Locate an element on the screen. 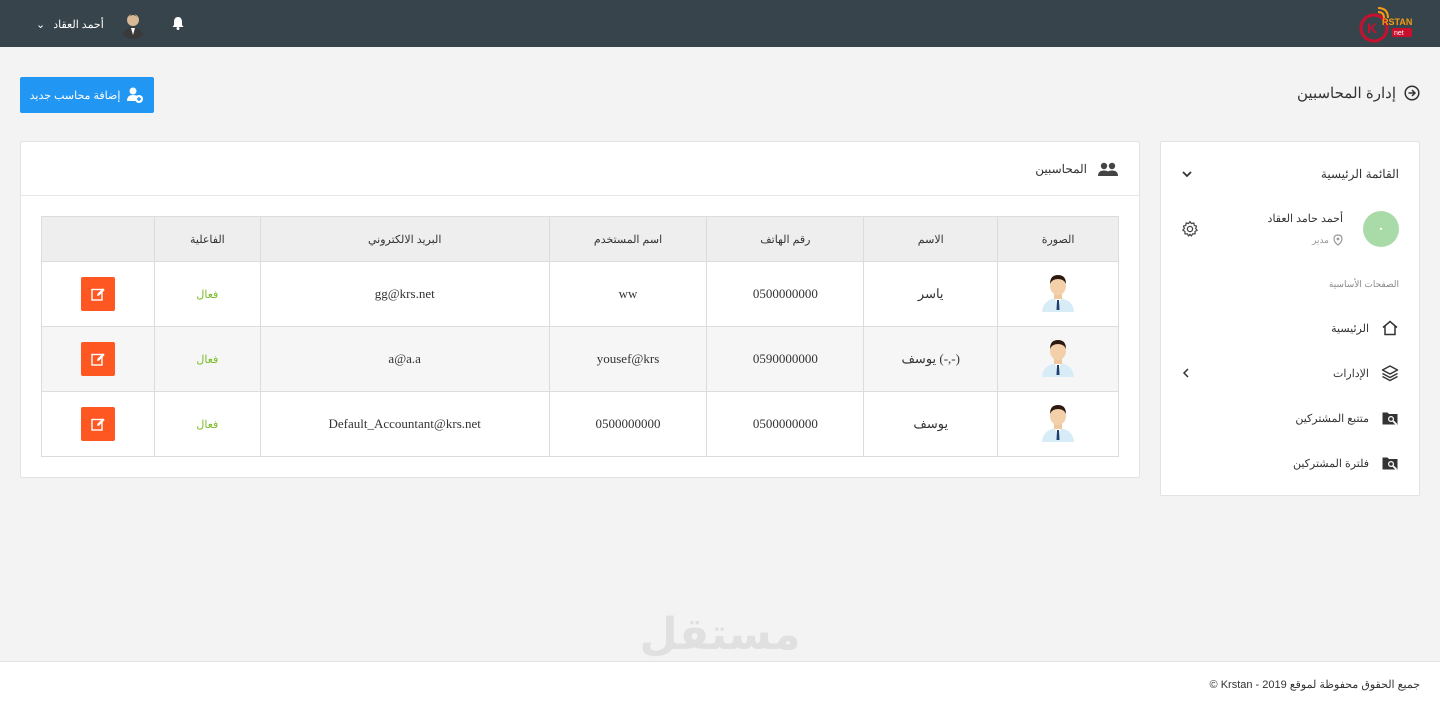  sidebar-item-label: الرئيسية is located at coordinates (1350, 328).